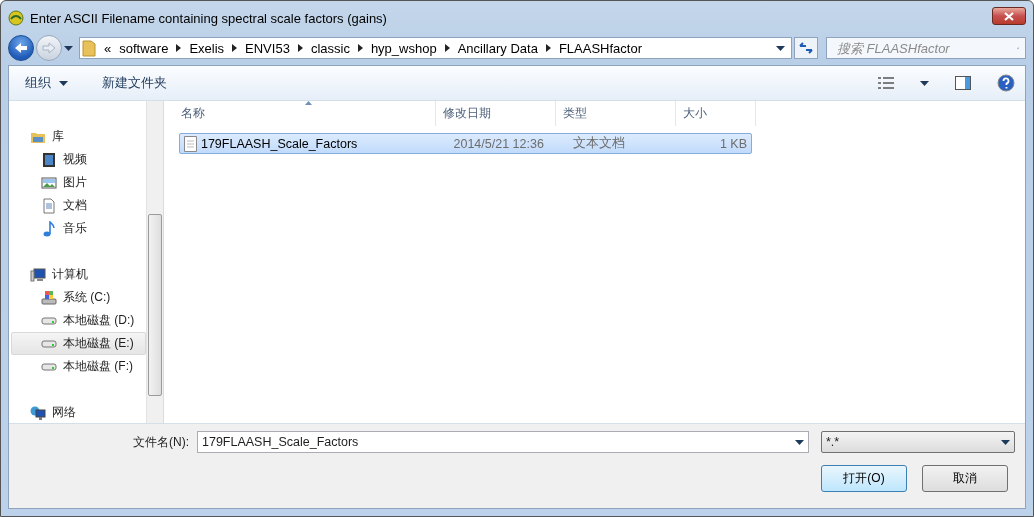 Image resolution: width=1034 pixels, height=517 pixels. What do you see at coordinates (78, 366) in the screenshot?
I see `sidebar-item: 本地磁盘 (F:)` at bounding box center [78, 366].